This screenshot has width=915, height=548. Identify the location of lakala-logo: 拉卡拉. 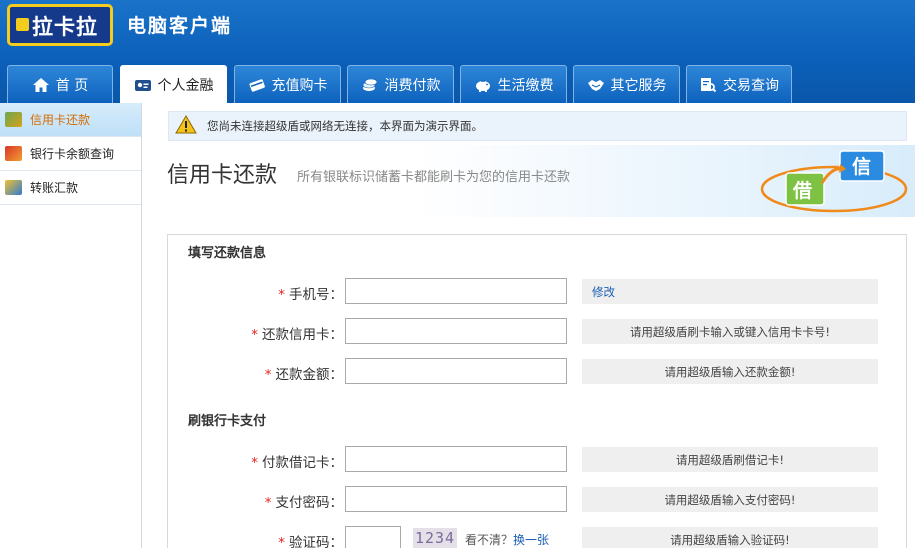
(60, 25).